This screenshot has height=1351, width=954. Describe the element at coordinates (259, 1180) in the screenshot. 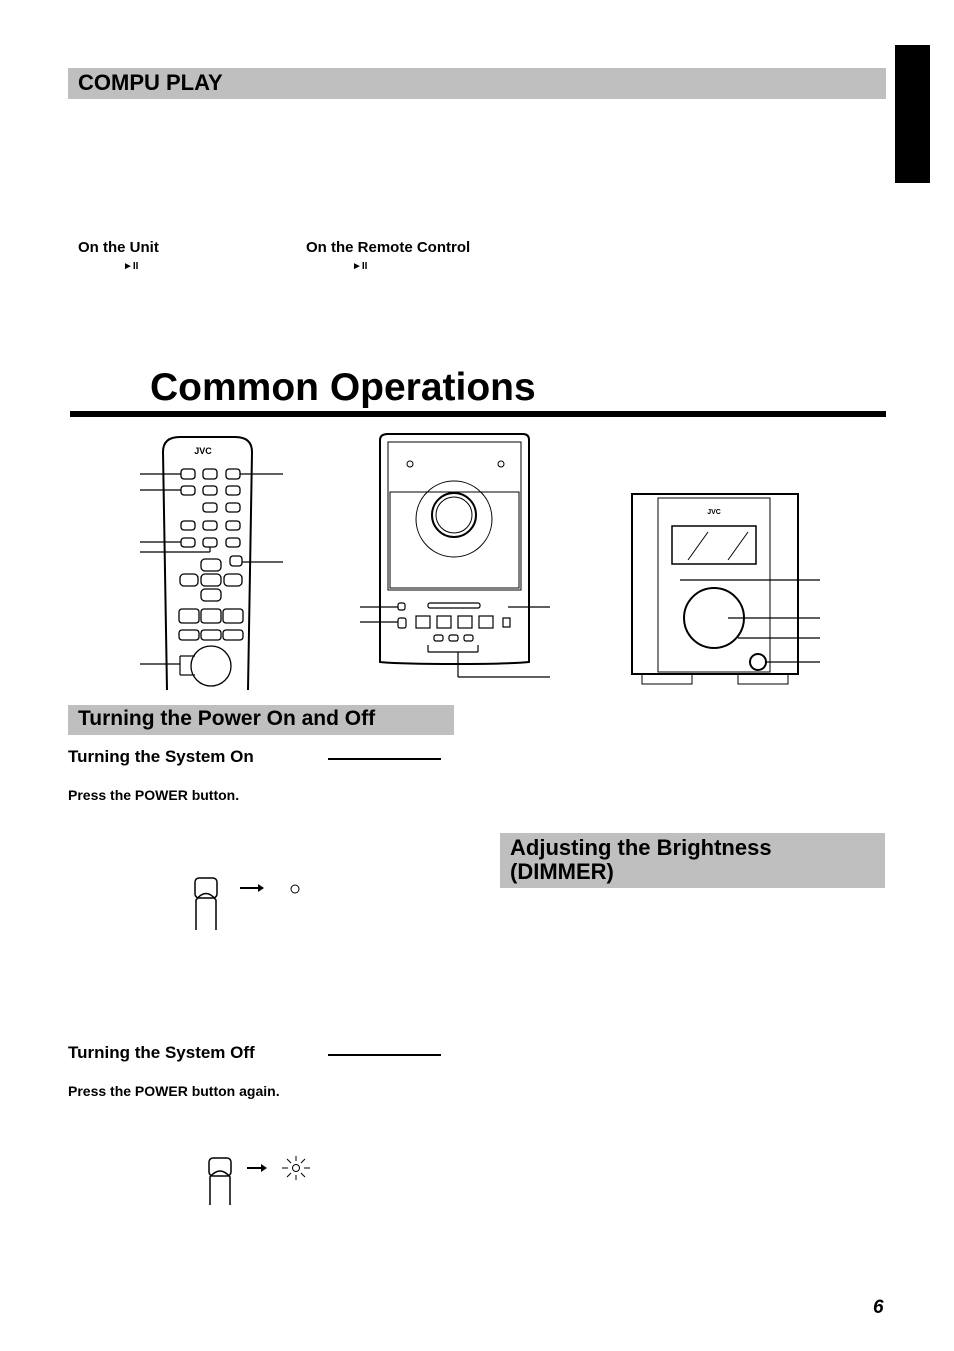

I see `power-button-press-standby-icon` at that location.